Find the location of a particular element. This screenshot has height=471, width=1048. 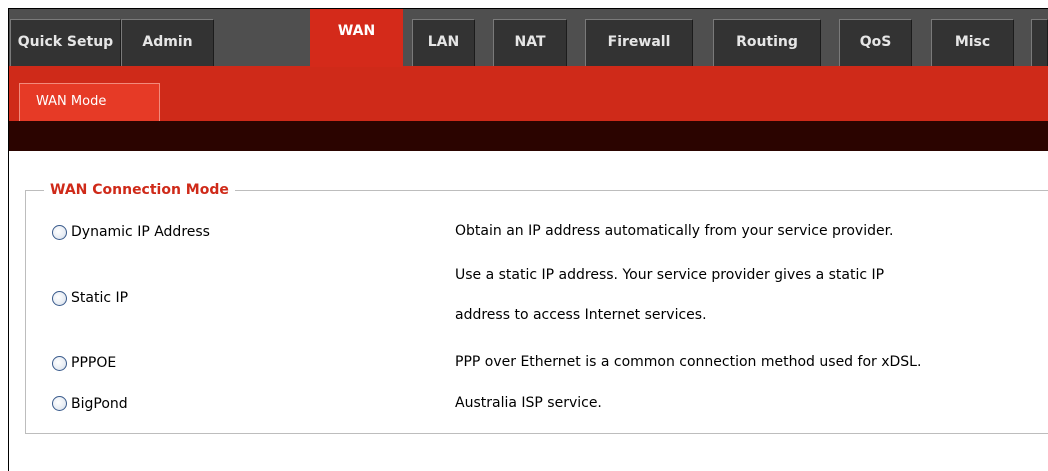

tab-nat: NAT is located at coordinates (530, 42).